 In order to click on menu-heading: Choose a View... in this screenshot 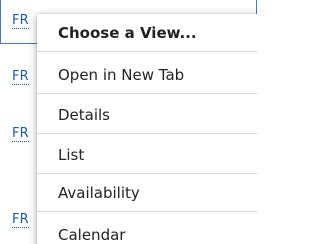, I will do `click(147, 33)`.